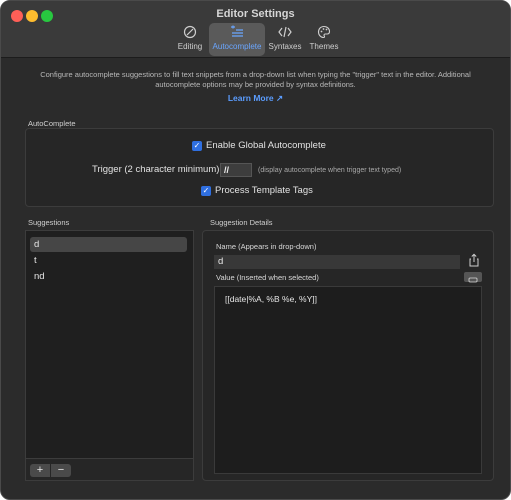  I want to click on tab-editing: Editing, so click(190, 39).